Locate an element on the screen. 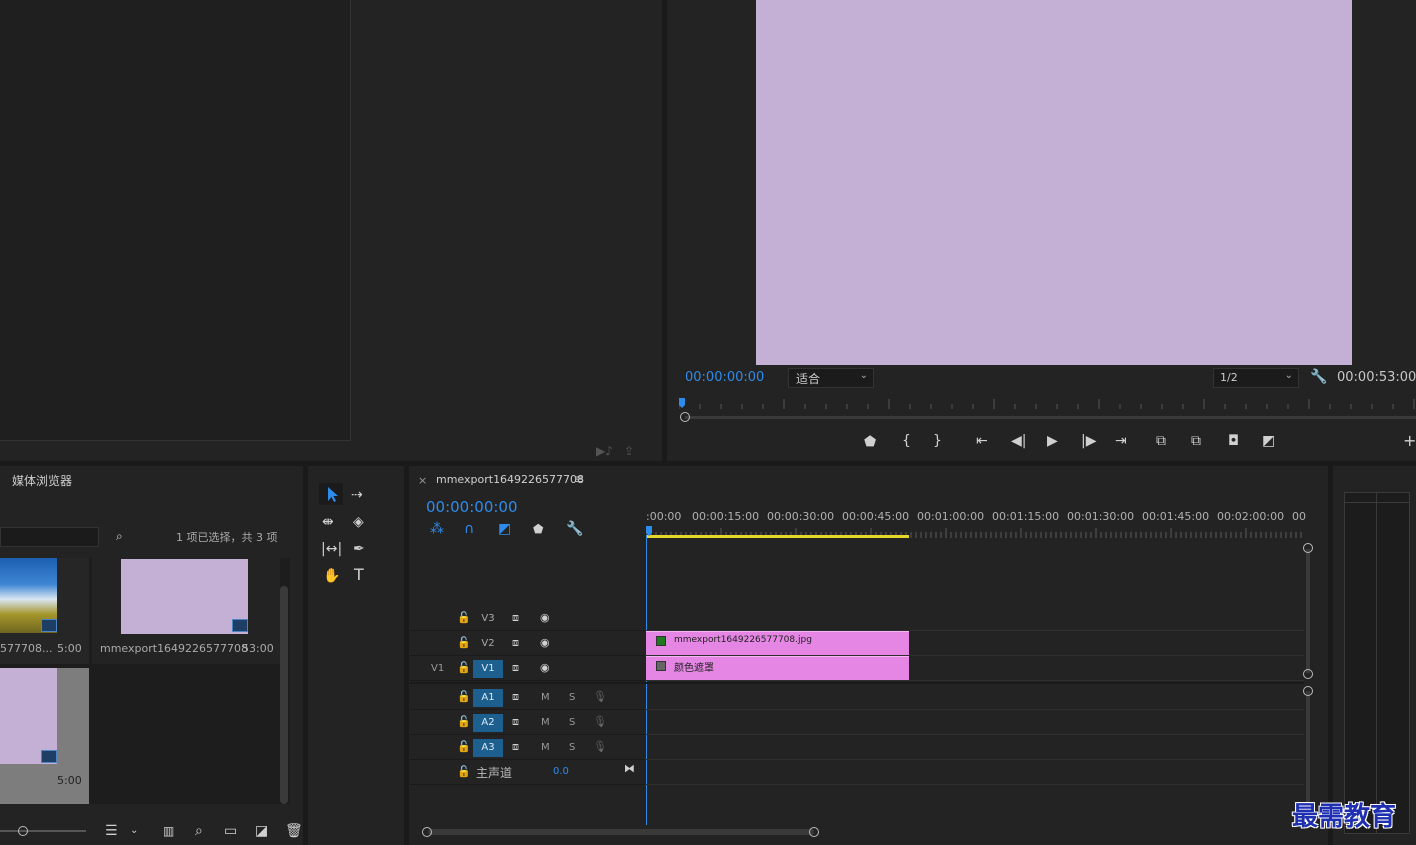 This screenshot has width=1416, height=845. hand-icon: ✋ is located at coordinates (331, 576).